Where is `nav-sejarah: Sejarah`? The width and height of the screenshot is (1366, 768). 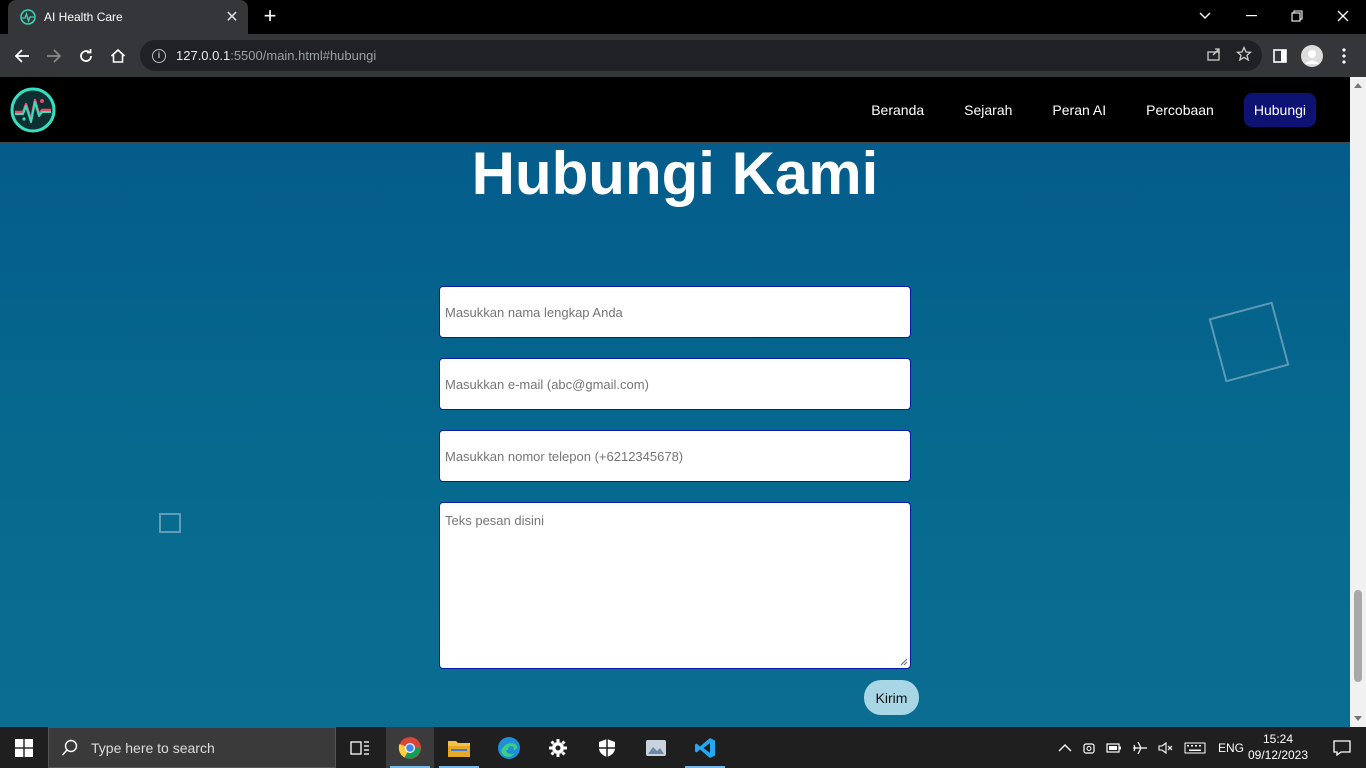 nav-sejarah: Sejarah is located at coordinates (988, 110).